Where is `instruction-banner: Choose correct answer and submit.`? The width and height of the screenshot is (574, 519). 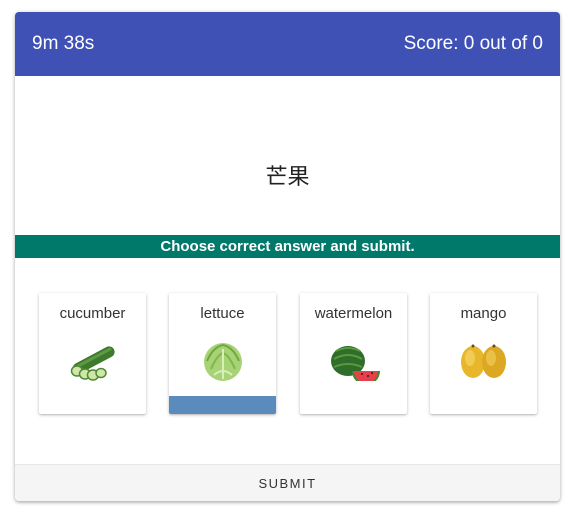
instruction-banner: Choose correct answer and submit. is located at coordinates (287, 246).